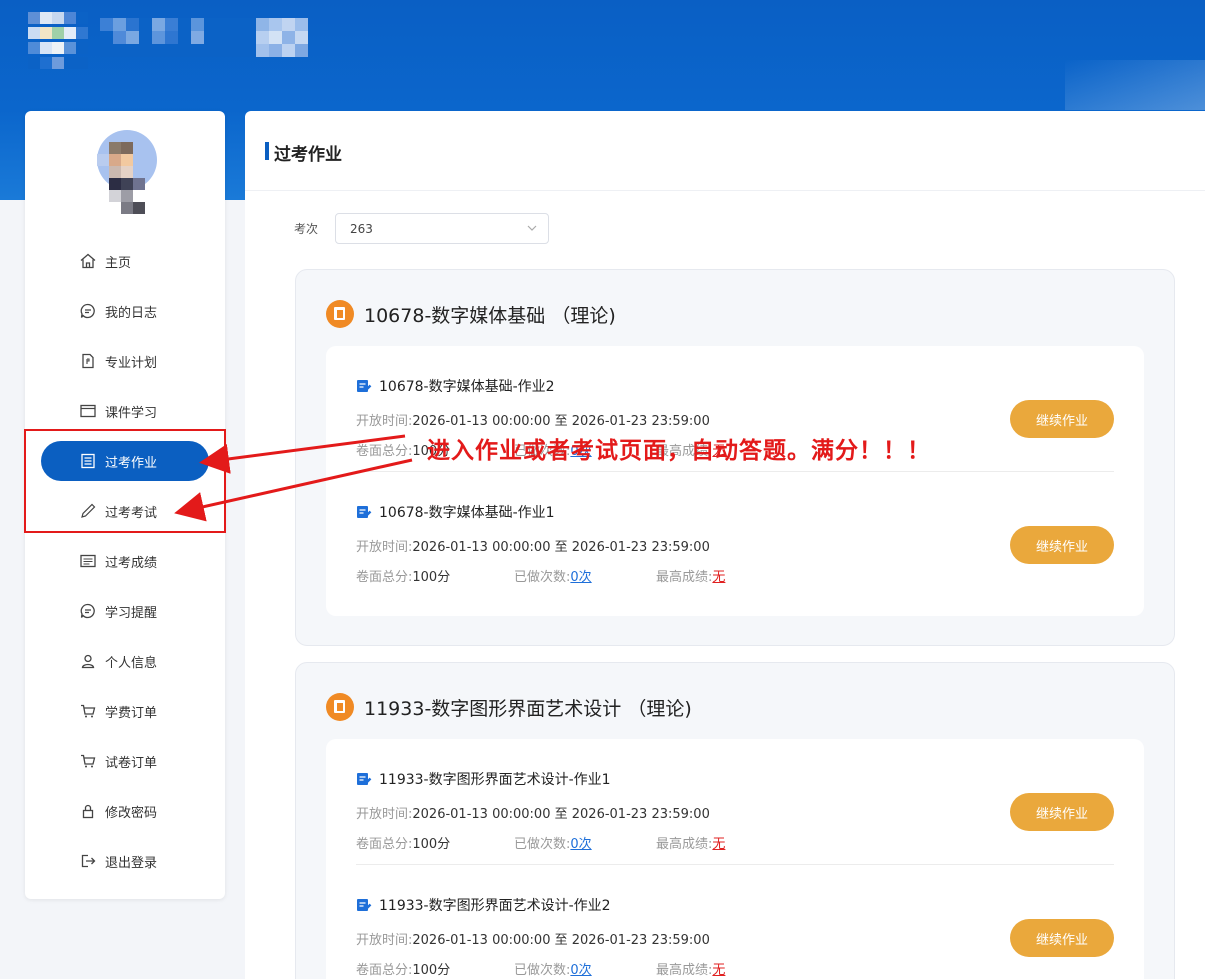 The height and width of the screenshot is (979, 1205). What do you see at coordinates (267, 151) in the screenshot?
I see `title-accent-bar` at bounding box center [267, 151].